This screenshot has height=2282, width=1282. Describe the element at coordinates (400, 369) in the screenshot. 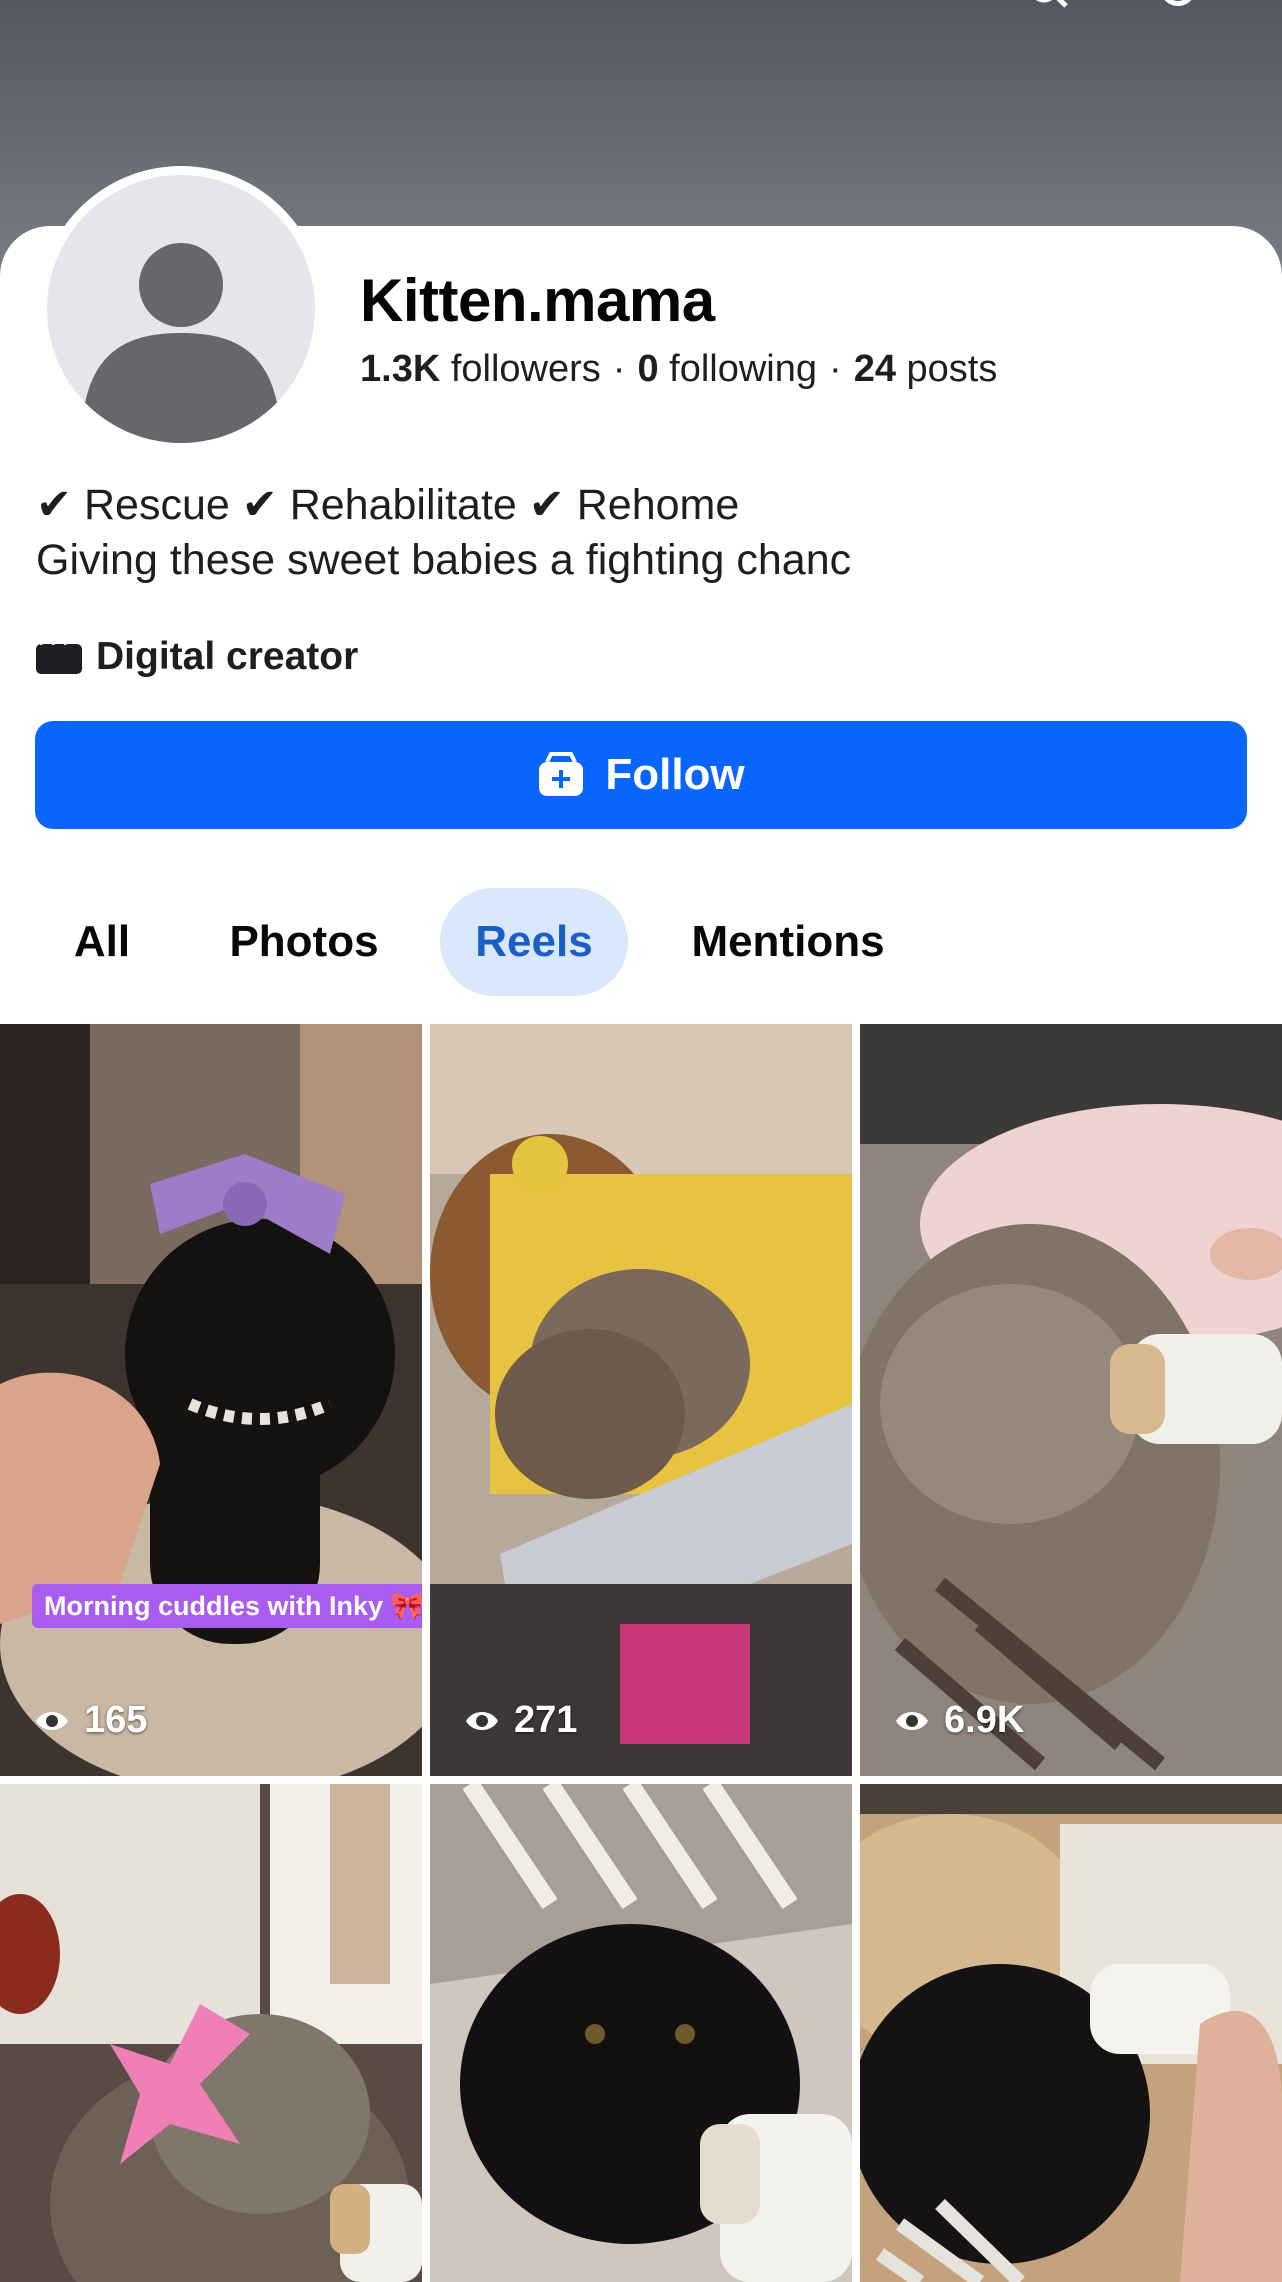

I see `followers-count: 1.3K` at that location.